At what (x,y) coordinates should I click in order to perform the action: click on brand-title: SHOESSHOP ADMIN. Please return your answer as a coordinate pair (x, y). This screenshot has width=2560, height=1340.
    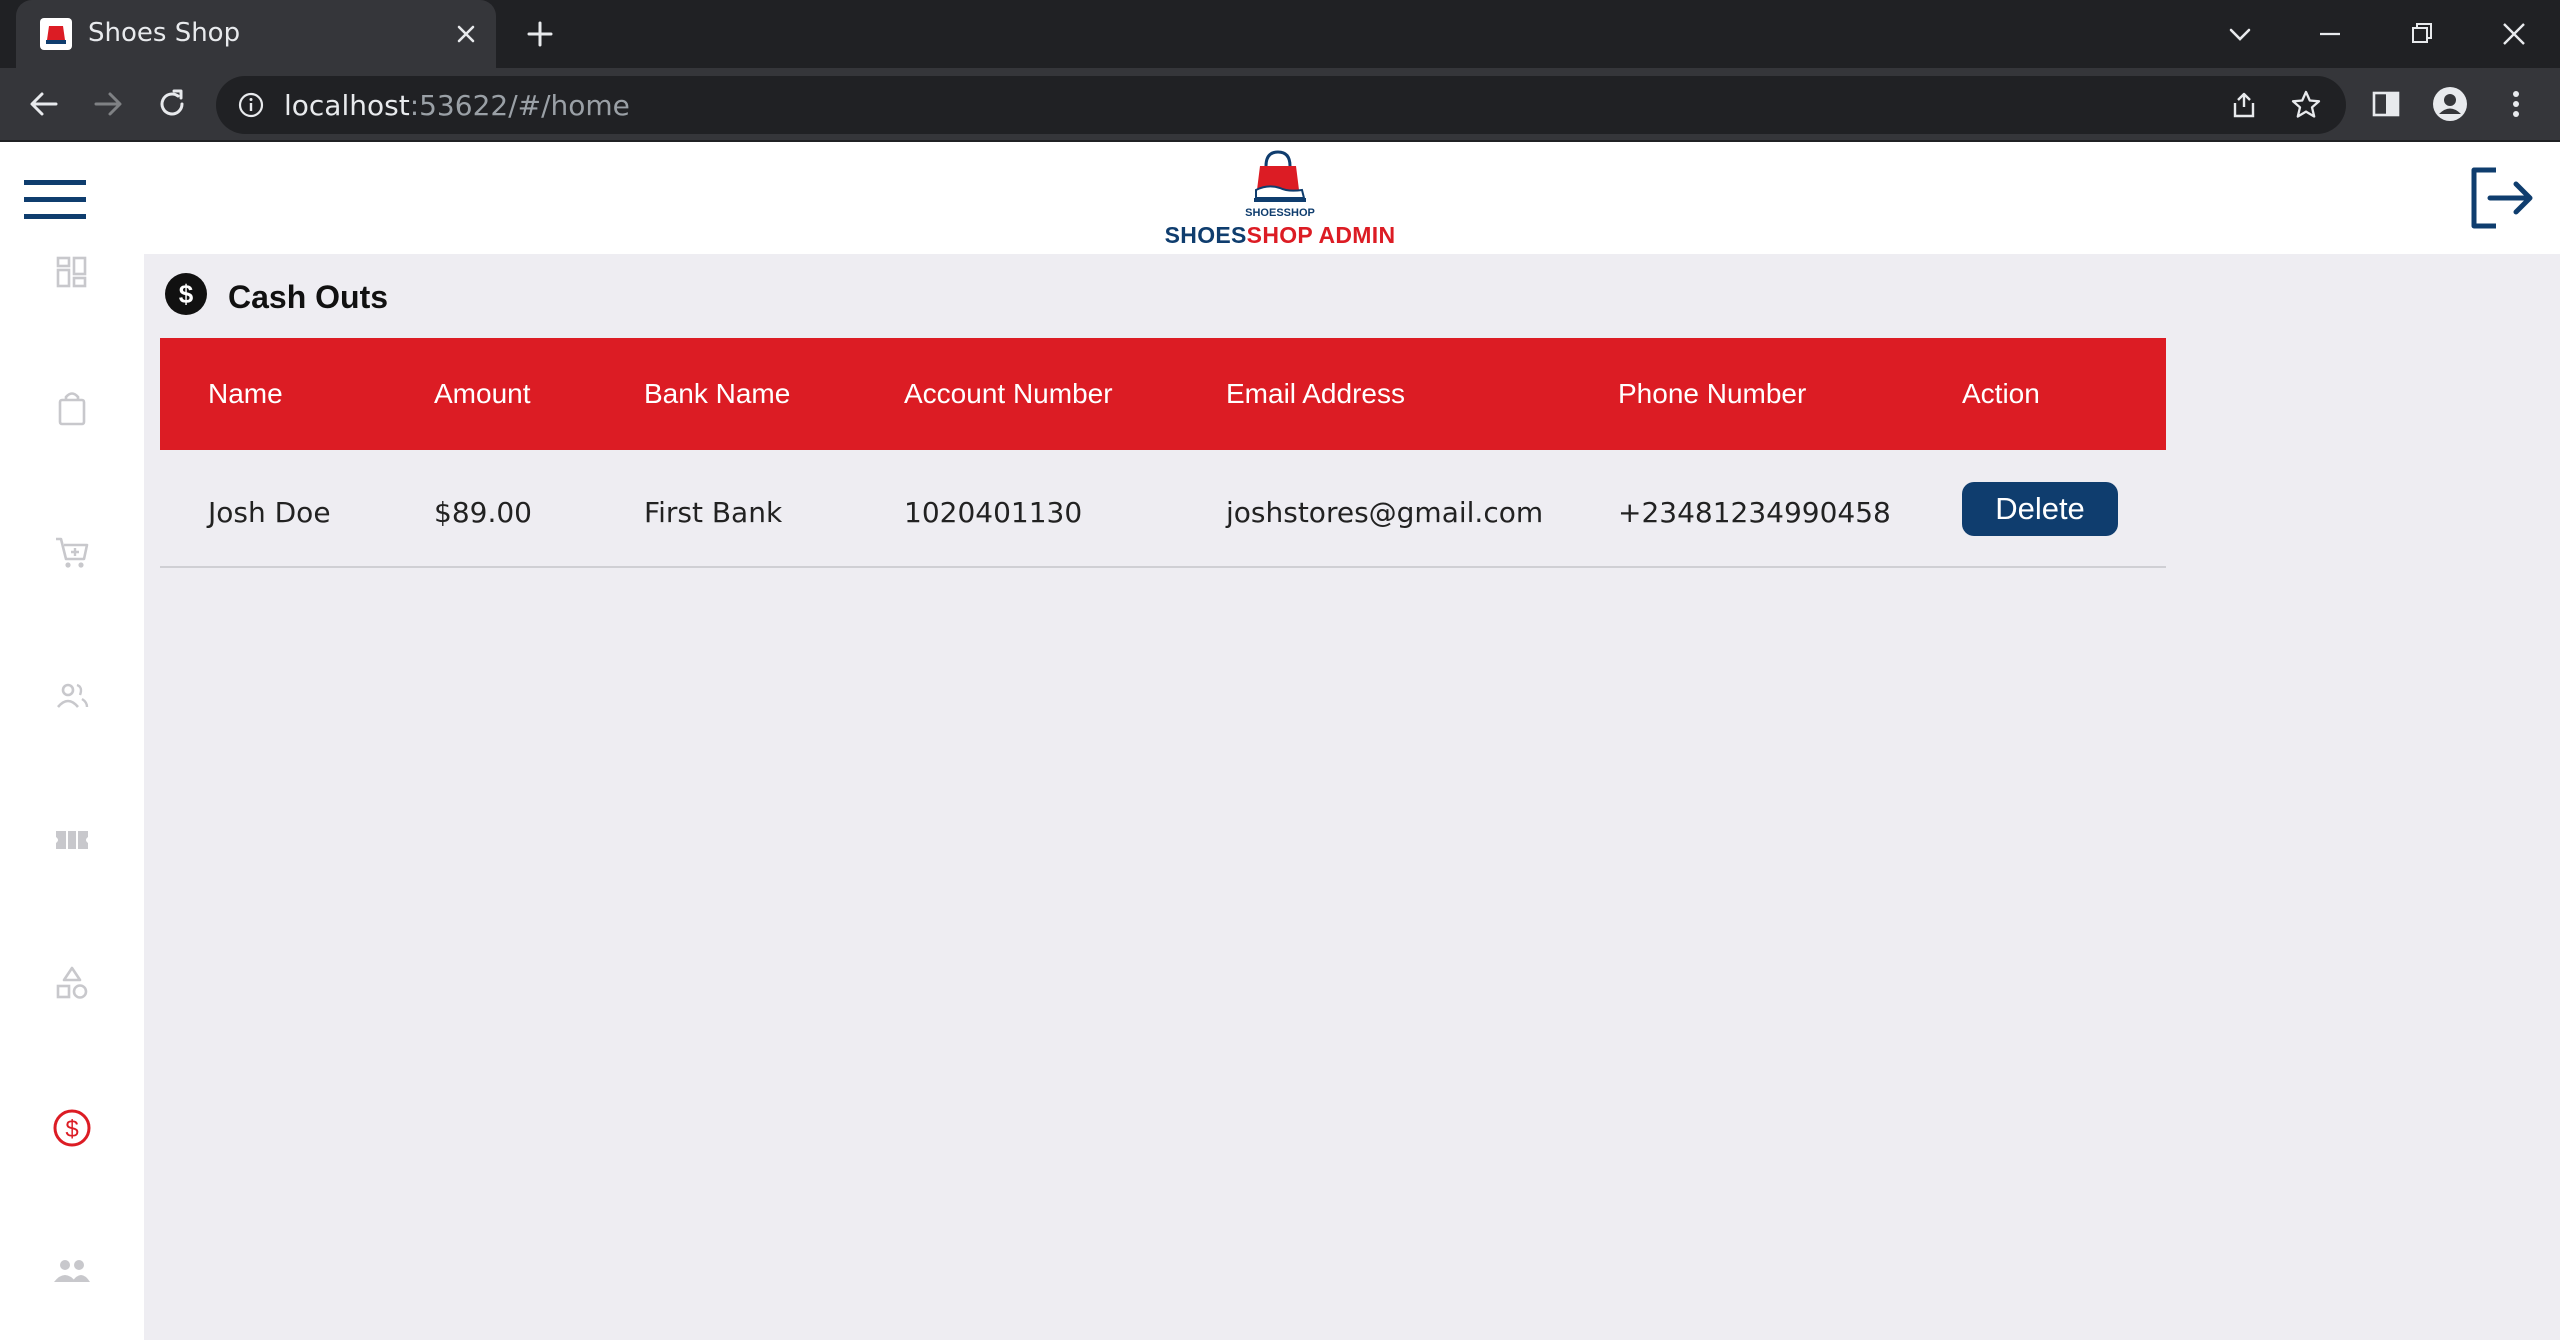
    Looking at the image, I should click on (1280, 235).